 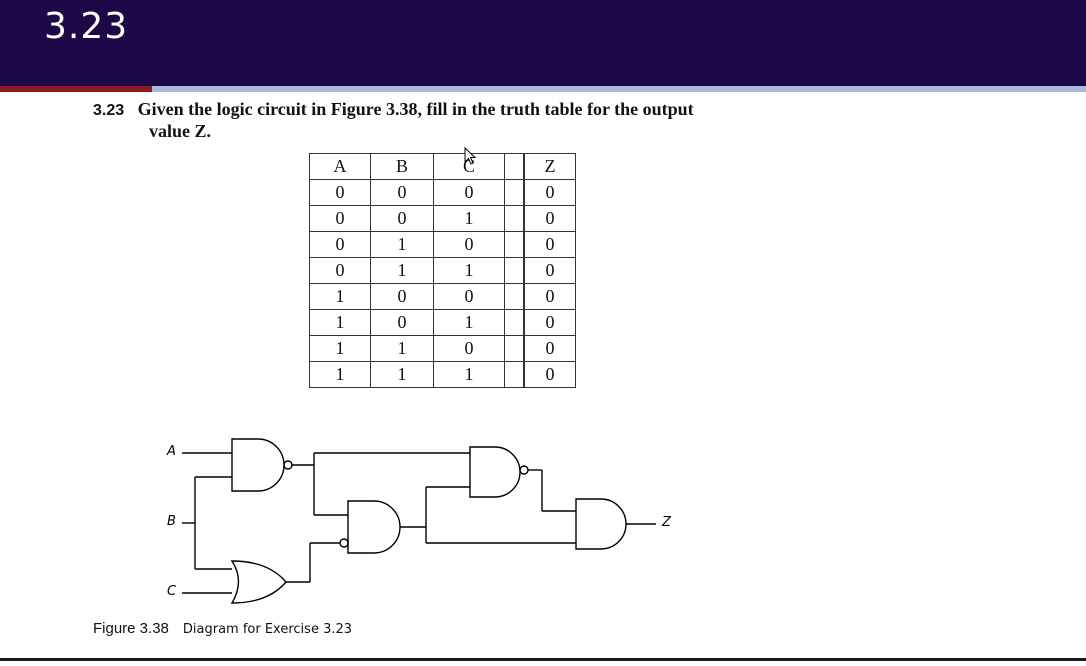 I want to click on truth-table-row: 1010, so click(x=442, y=322).